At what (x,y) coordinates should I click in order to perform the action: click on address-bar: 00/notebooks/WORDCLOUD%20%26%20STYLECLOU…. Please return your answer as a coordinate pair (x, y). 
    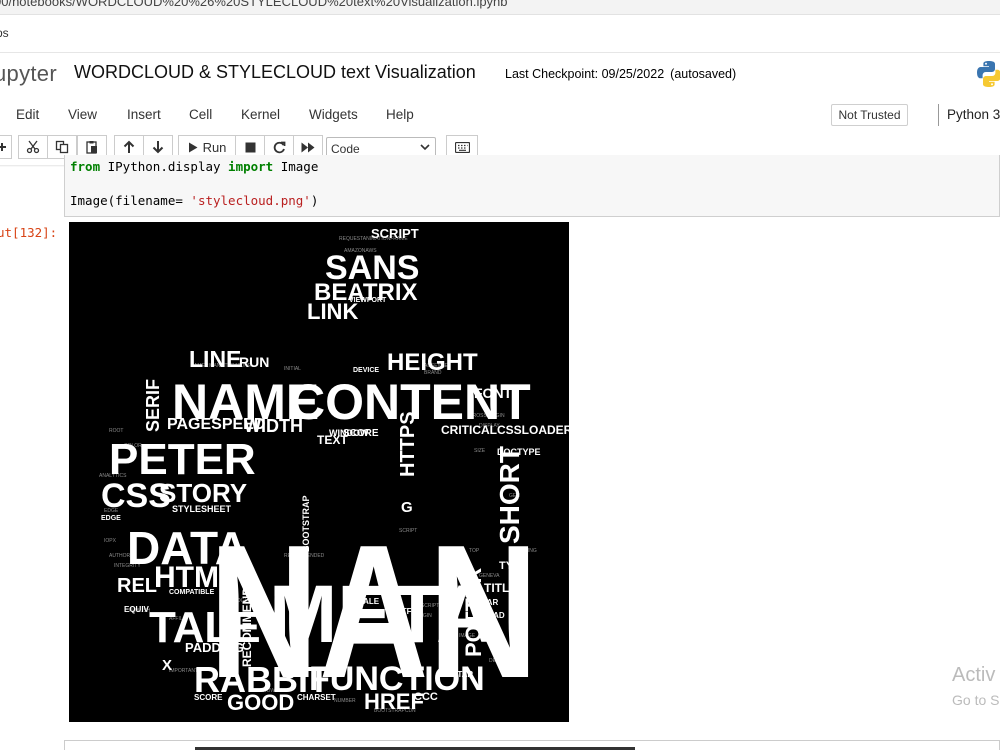
    Looking at the image, I should click on (500, 7).